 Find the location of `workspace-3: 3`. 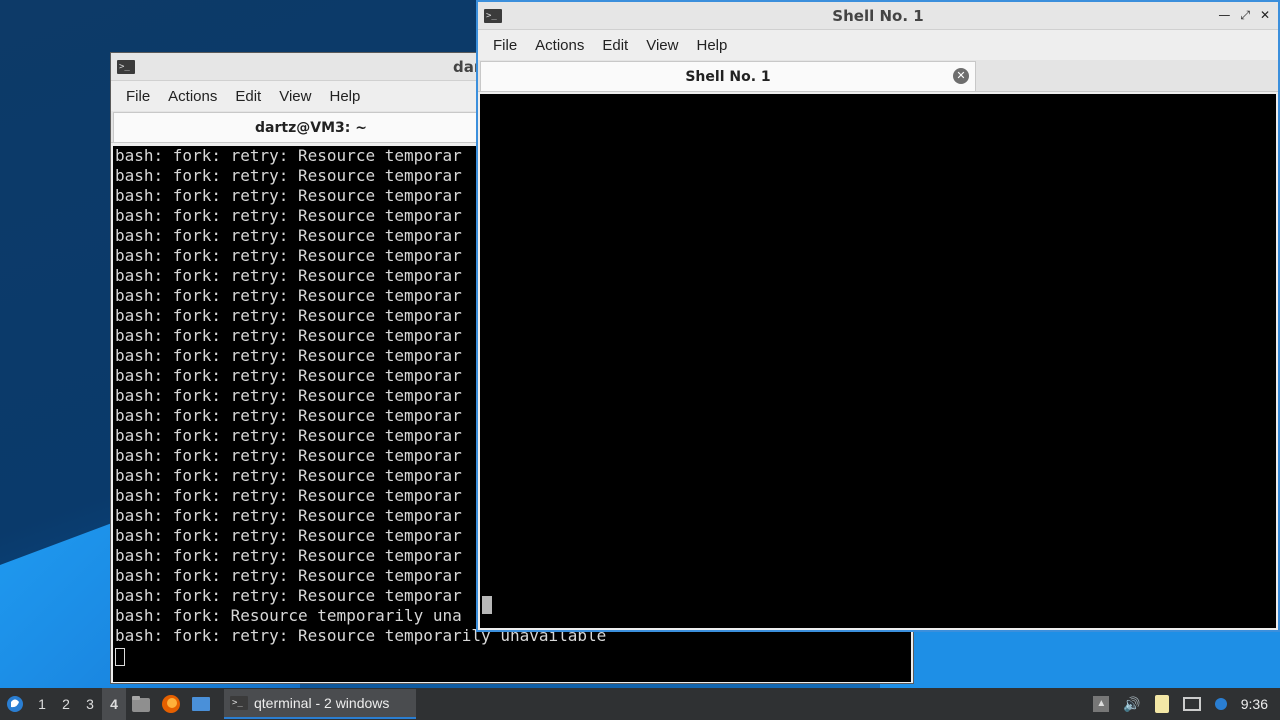

workspace-3: 3 is located at coordinates (90, 704).